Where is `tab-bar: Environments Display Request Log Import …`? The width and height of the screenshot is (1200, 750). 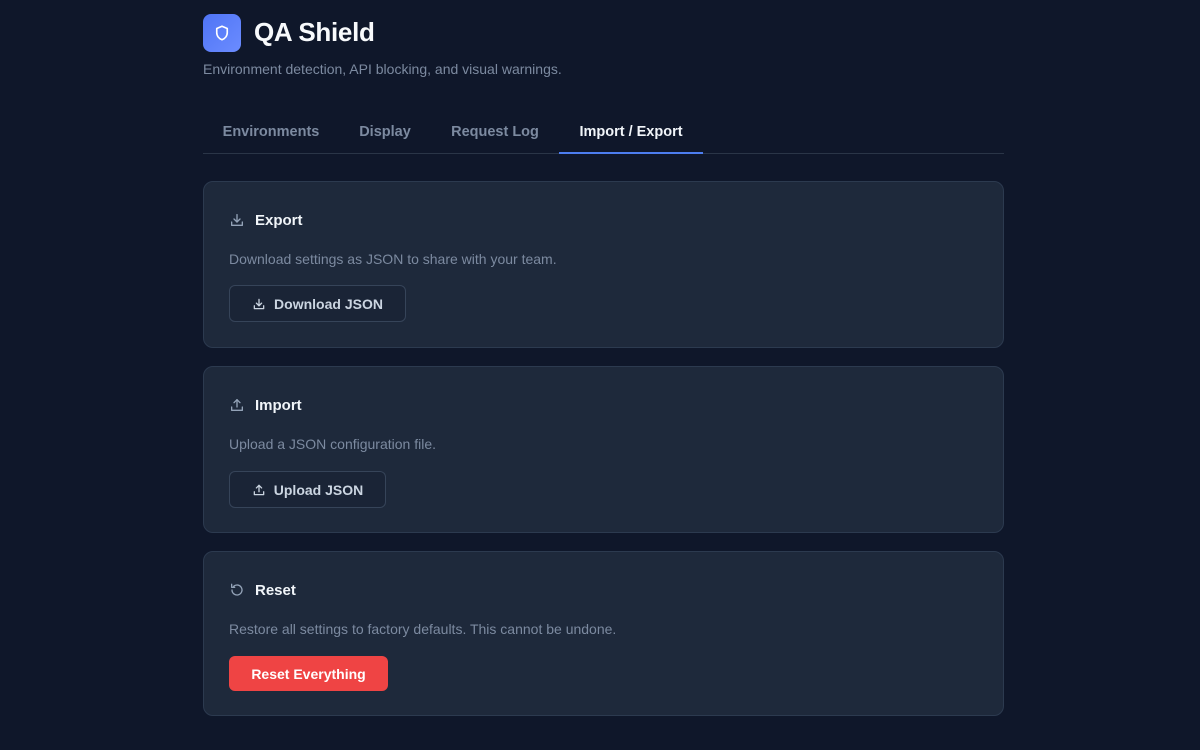 tab-bar: Environments Display Request Log Import … is located at coordinates (603, 132).